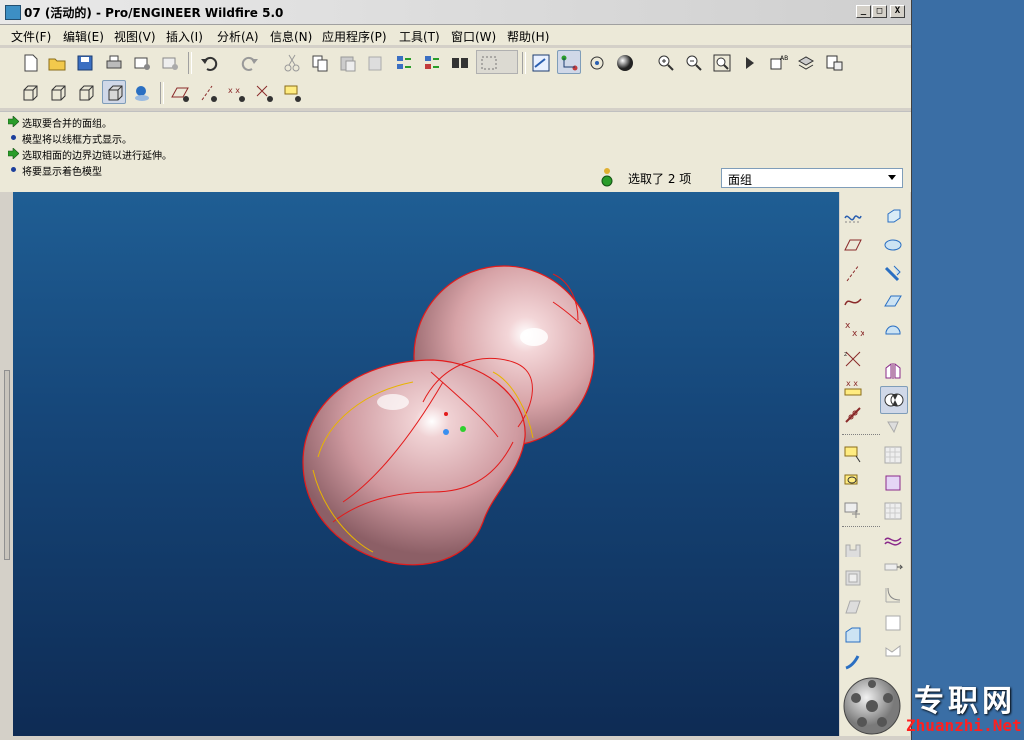 Image resolution: width=1024 pixels, height=740 pixels. I want to click on layers-icon, so click(806, 63).